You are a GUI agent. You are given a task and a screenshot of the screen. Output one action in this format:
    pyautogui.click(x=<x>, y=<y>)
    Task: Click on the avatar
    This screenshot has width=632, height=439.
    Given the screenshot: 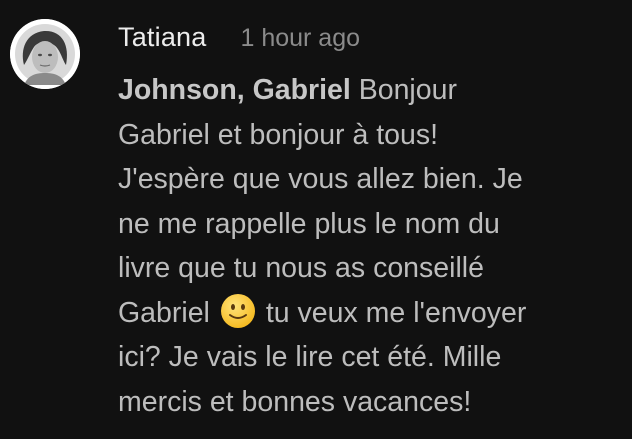 What is the action you would take?
    pyautogui.click(x=45, y=54)
    